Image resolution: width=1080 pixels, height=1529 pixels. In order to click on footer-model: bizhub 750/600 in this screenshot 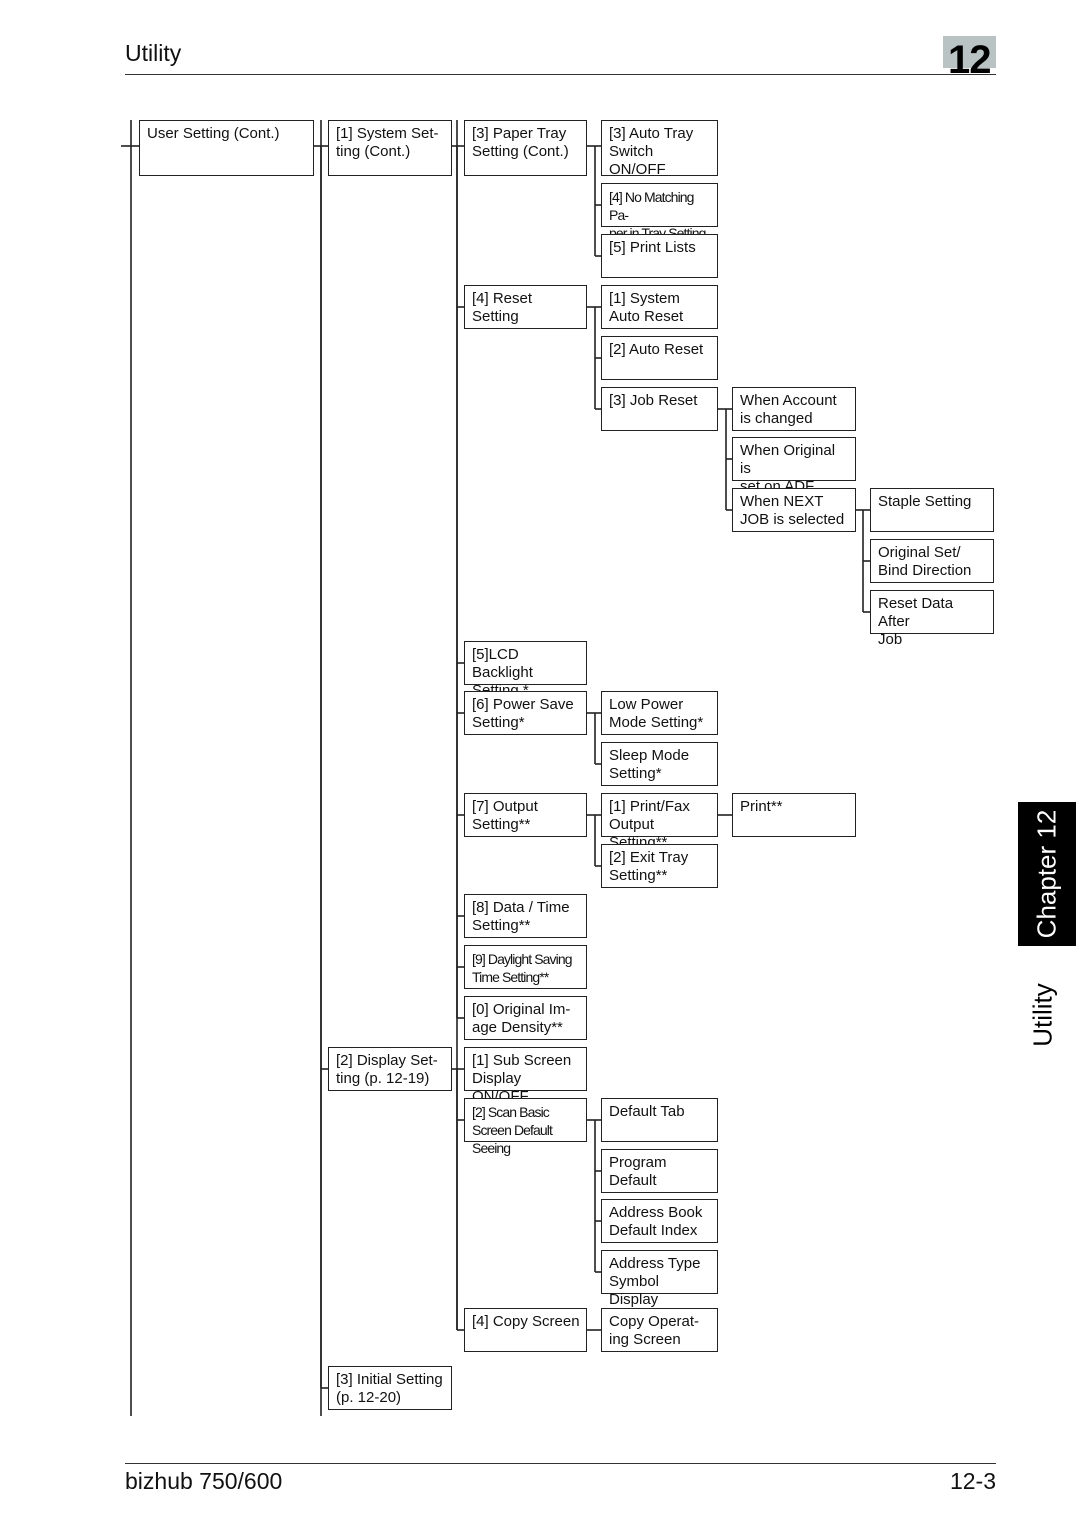, I will do `click(204, 1481)`.